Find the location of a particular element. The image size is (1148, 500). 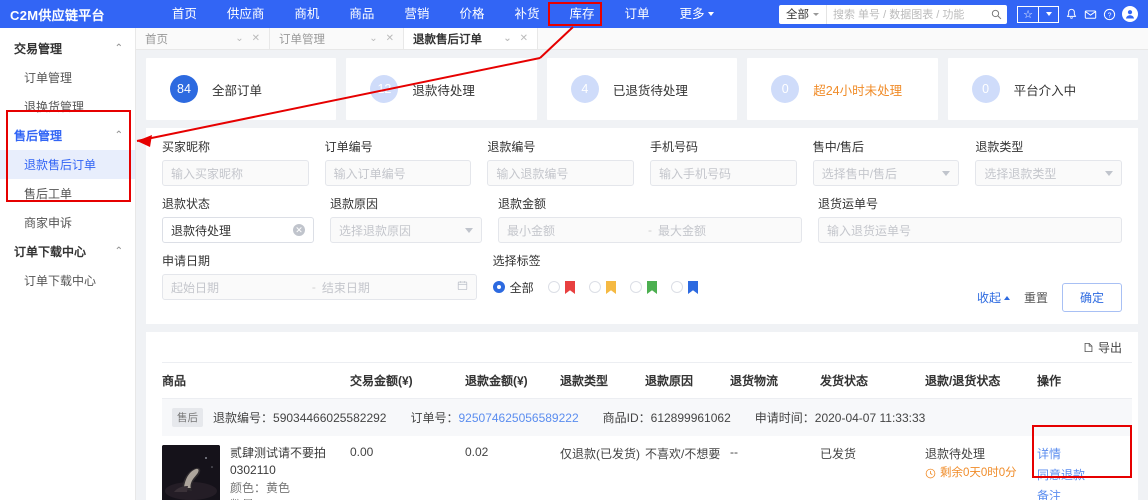

sale-phase-select: 选择售中/售后 is located at coordinates (886, 173).